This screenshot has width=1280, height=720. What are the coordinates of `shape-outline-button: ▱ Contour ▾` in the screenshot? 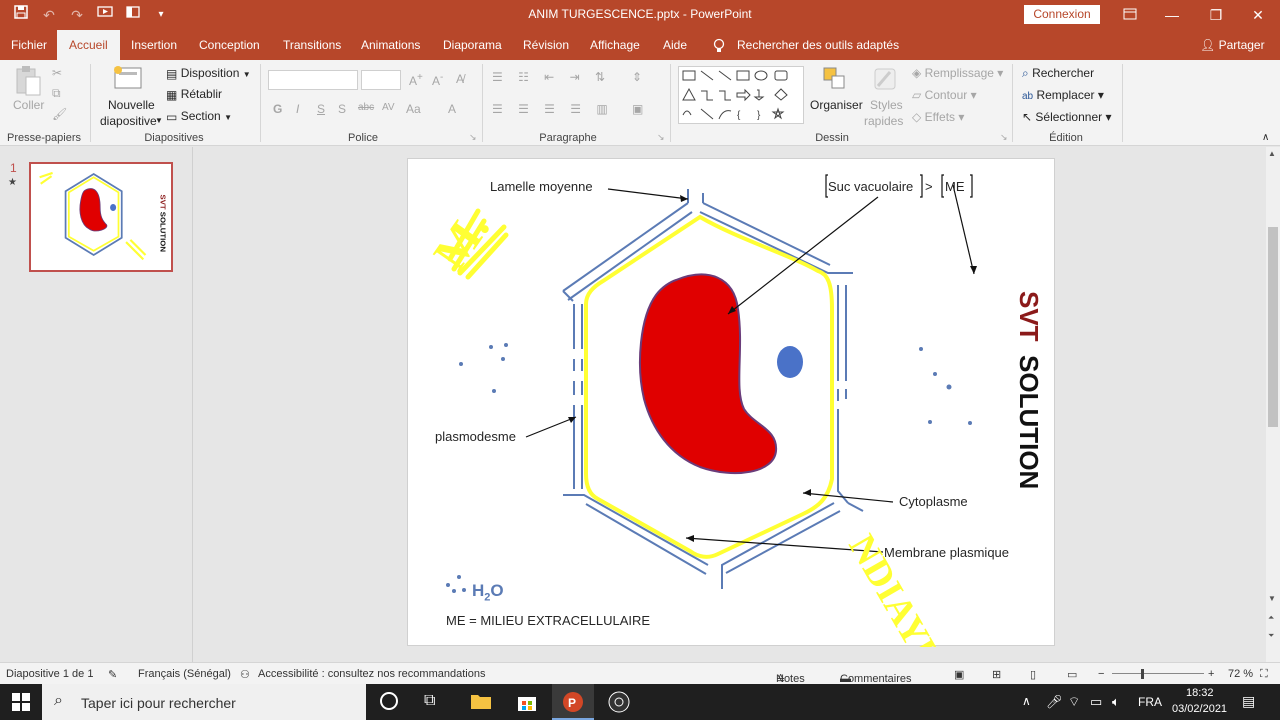 It's located at (944, 95).